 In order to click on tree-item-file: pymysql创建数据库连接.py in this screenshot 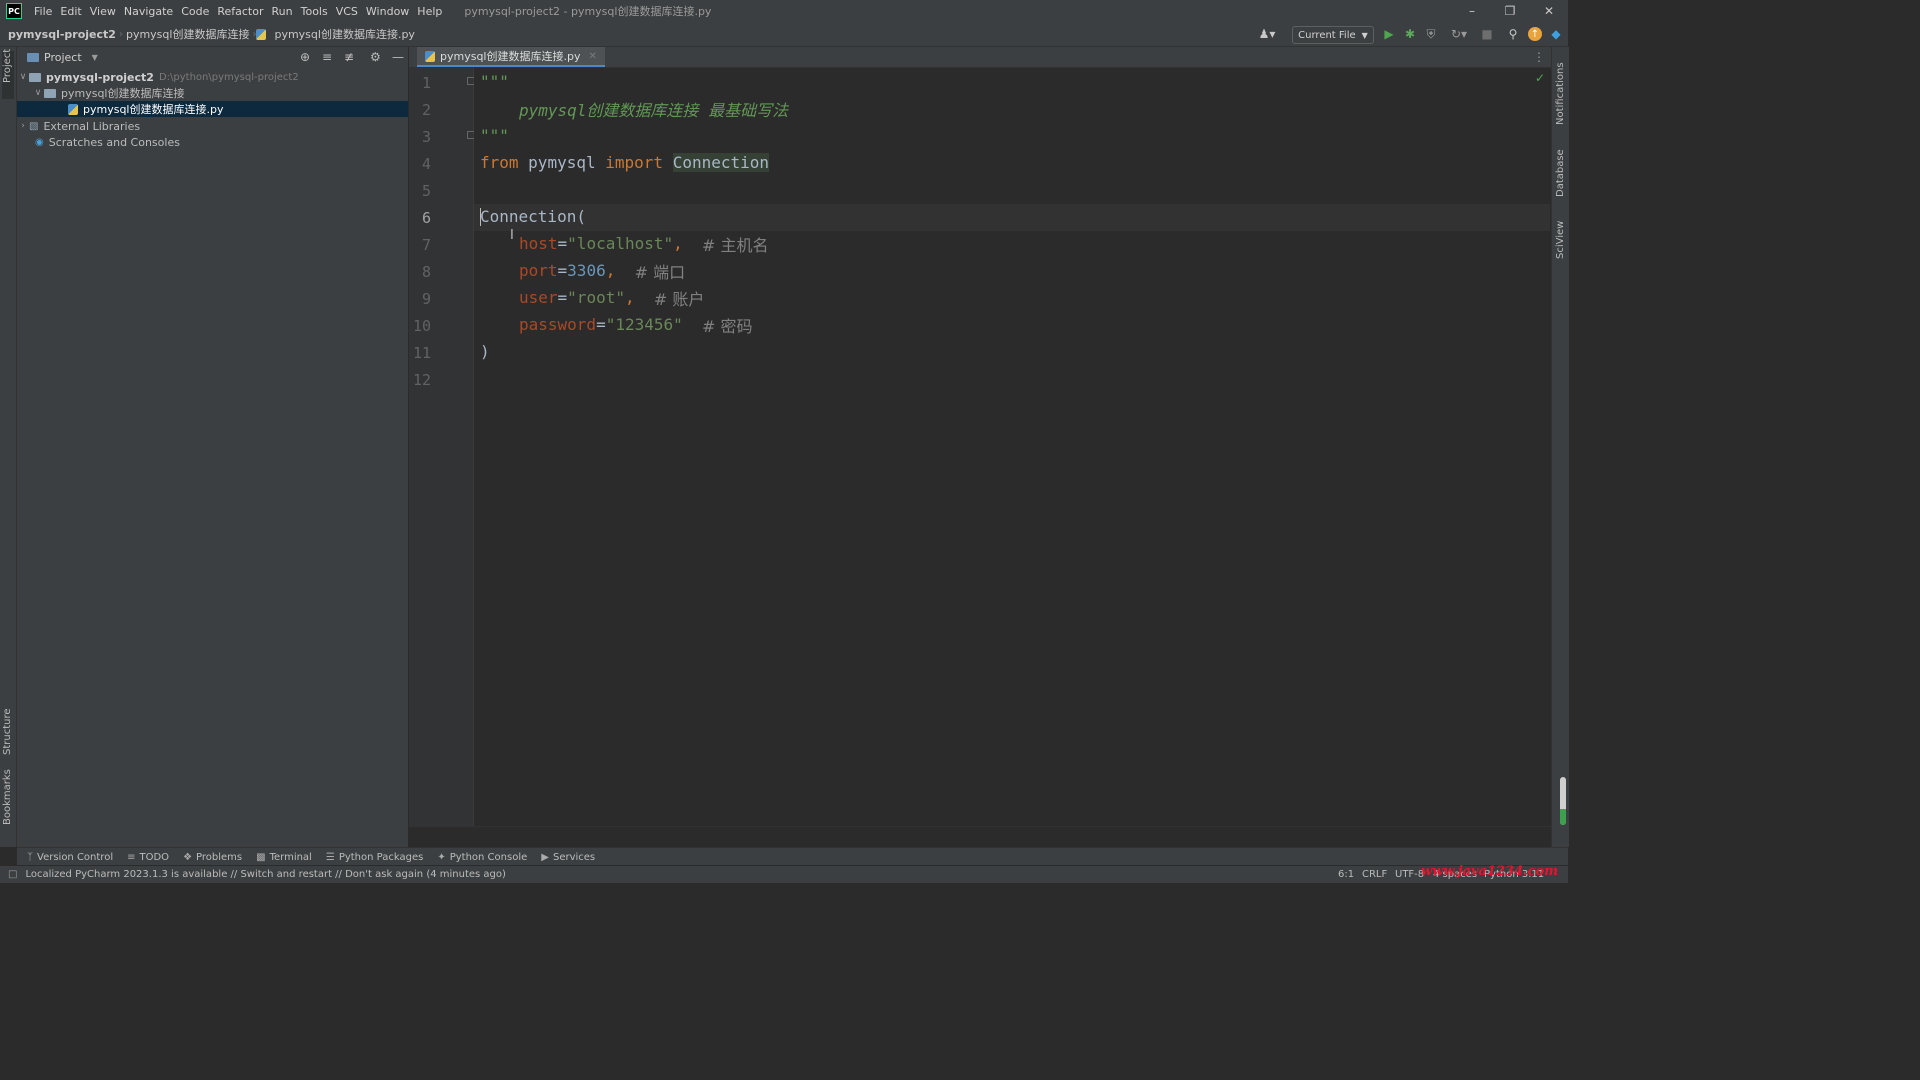, I will do `click(212, 109)`.